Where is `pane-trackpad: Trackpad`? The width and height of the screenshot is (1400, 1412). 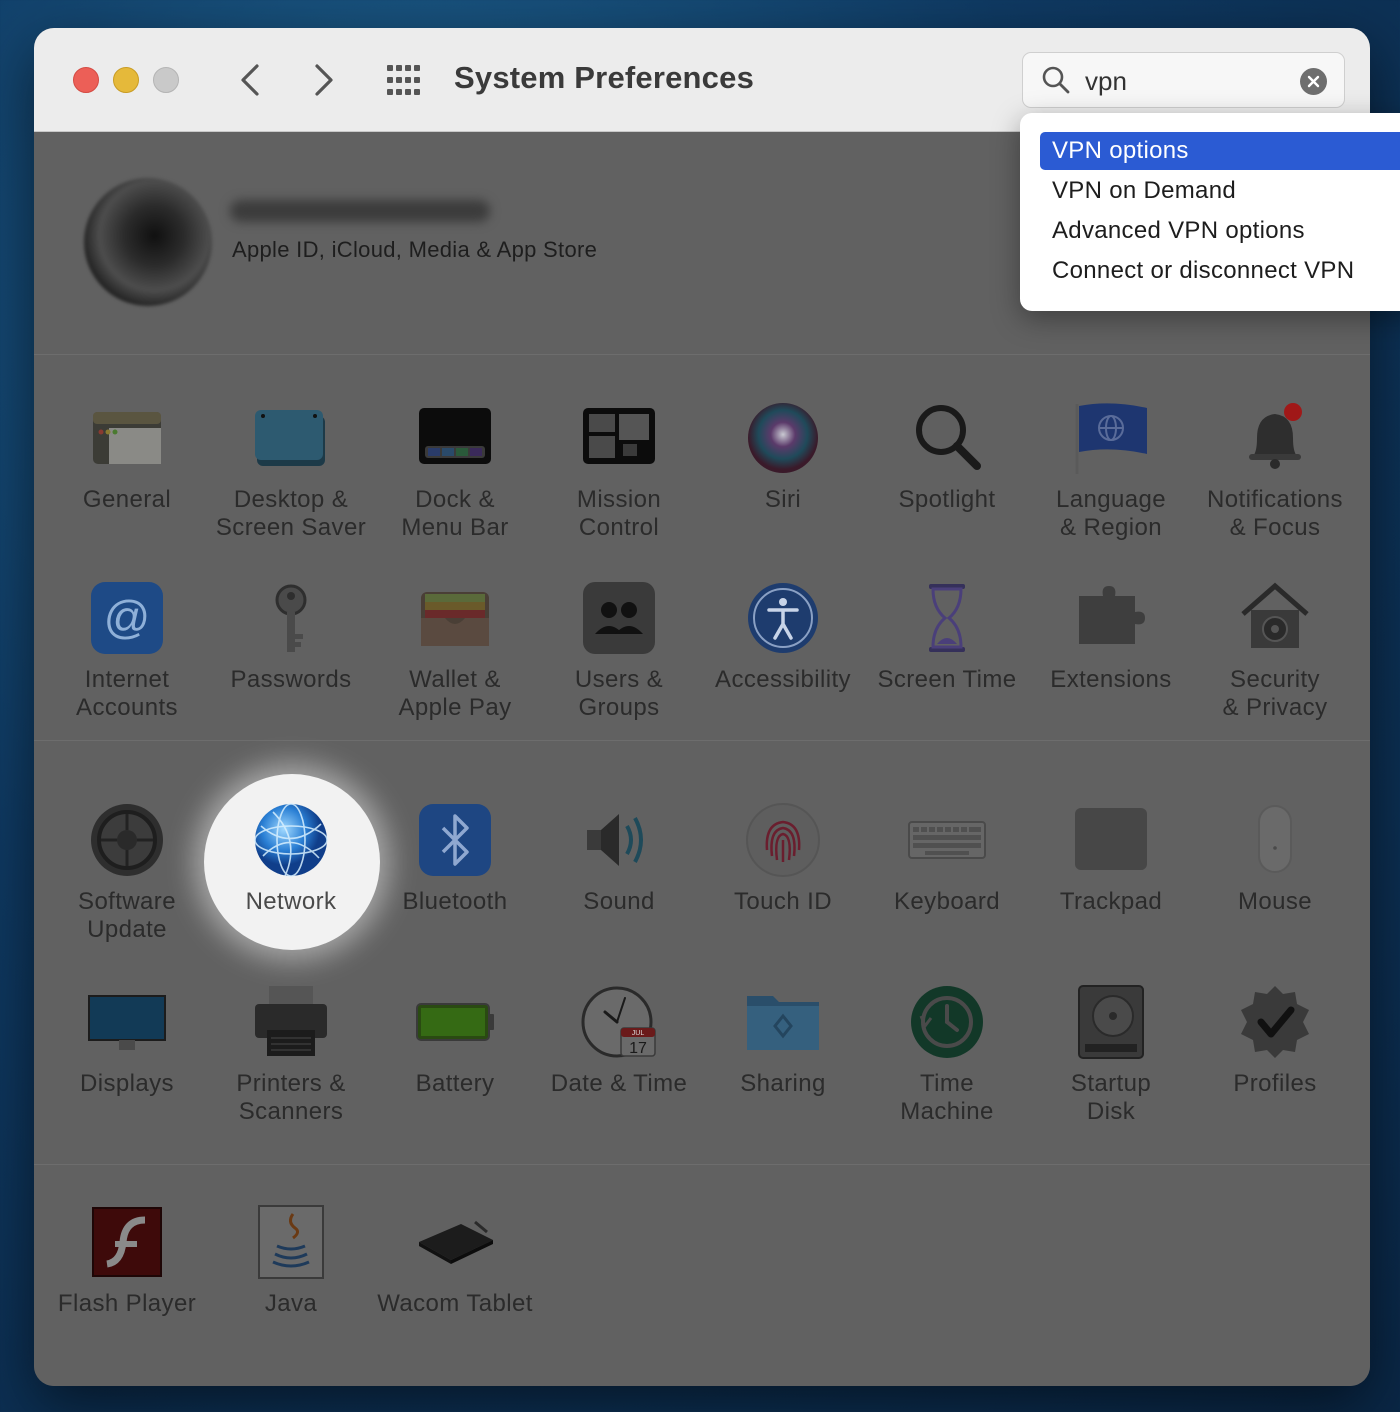
pane-trackpad: Trackpad is located at coordinates (1111, 880).